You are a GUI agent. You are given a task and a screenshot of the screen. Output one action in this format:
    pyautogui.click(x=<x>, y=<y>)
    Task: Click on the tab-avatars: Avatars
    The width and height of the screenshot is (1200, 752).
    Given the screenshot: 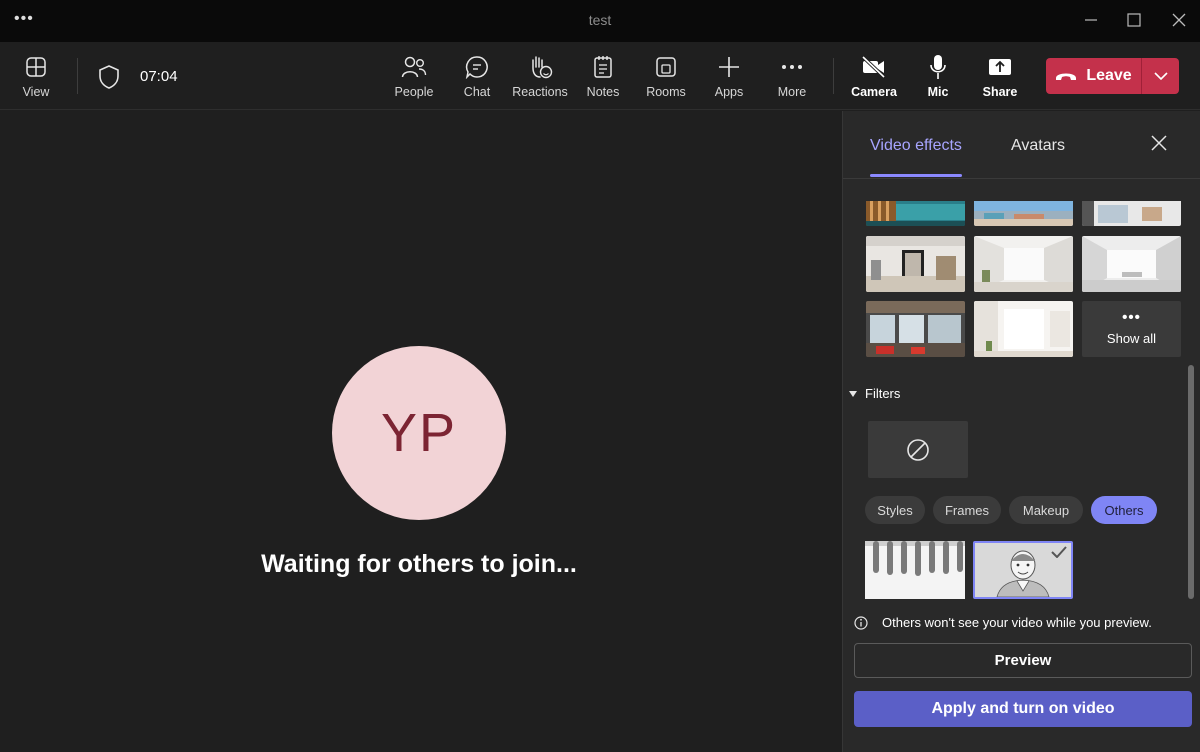 What is the action you would take?
    pyautogui.click(x=1038, y=146)
    